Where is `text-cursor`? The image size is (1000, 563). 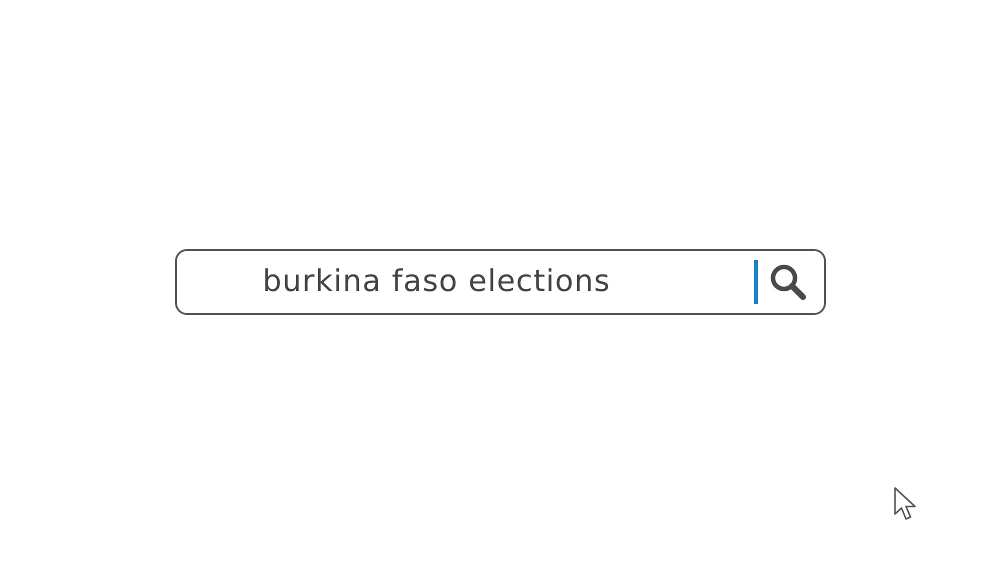 text-cursor is located at coordinates (756, 282).